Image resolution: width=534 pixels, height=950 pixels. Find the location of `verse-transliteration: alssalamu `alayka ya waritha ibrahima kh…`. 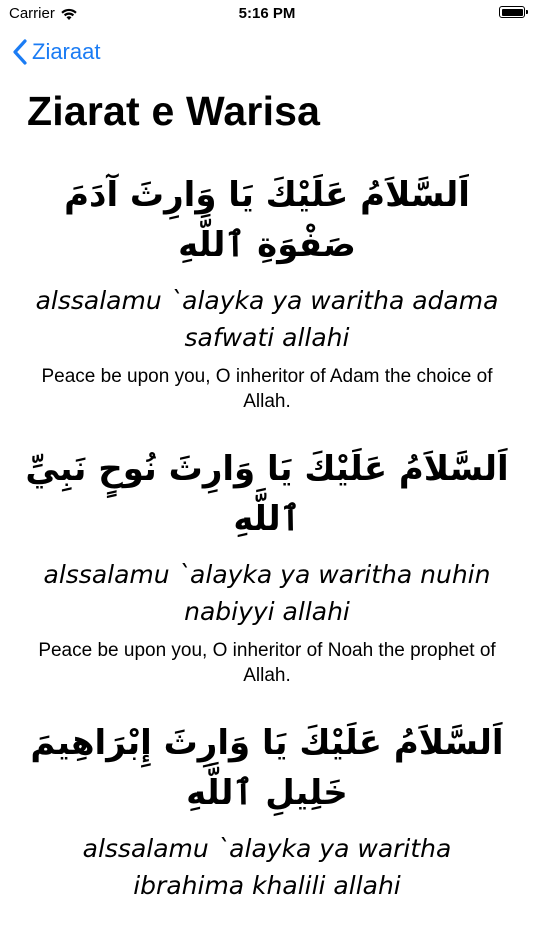

verse-transliteration: alssalamu `alayka ya waritha ibrahima kh… is located at coordinates (267, 867).